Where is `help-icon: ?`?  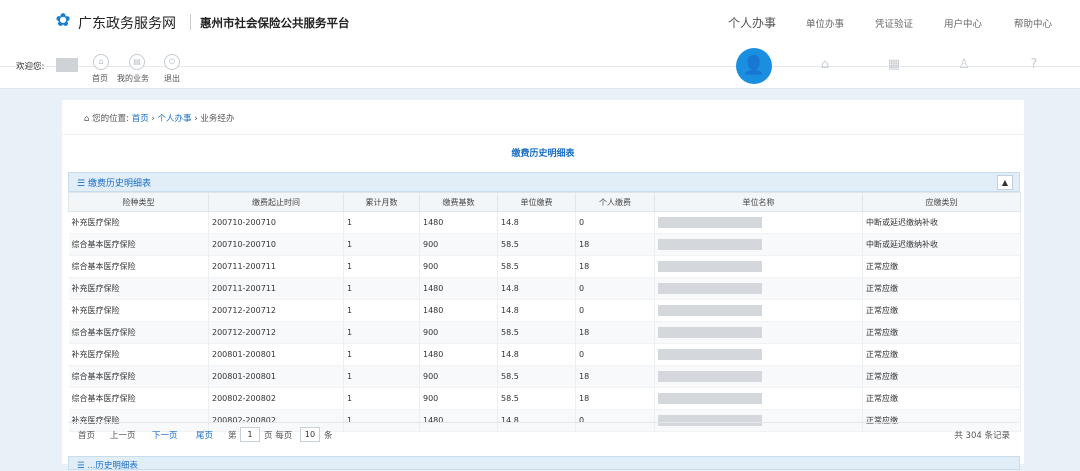
help-icon: ? is located at coordinates (1034, 65).